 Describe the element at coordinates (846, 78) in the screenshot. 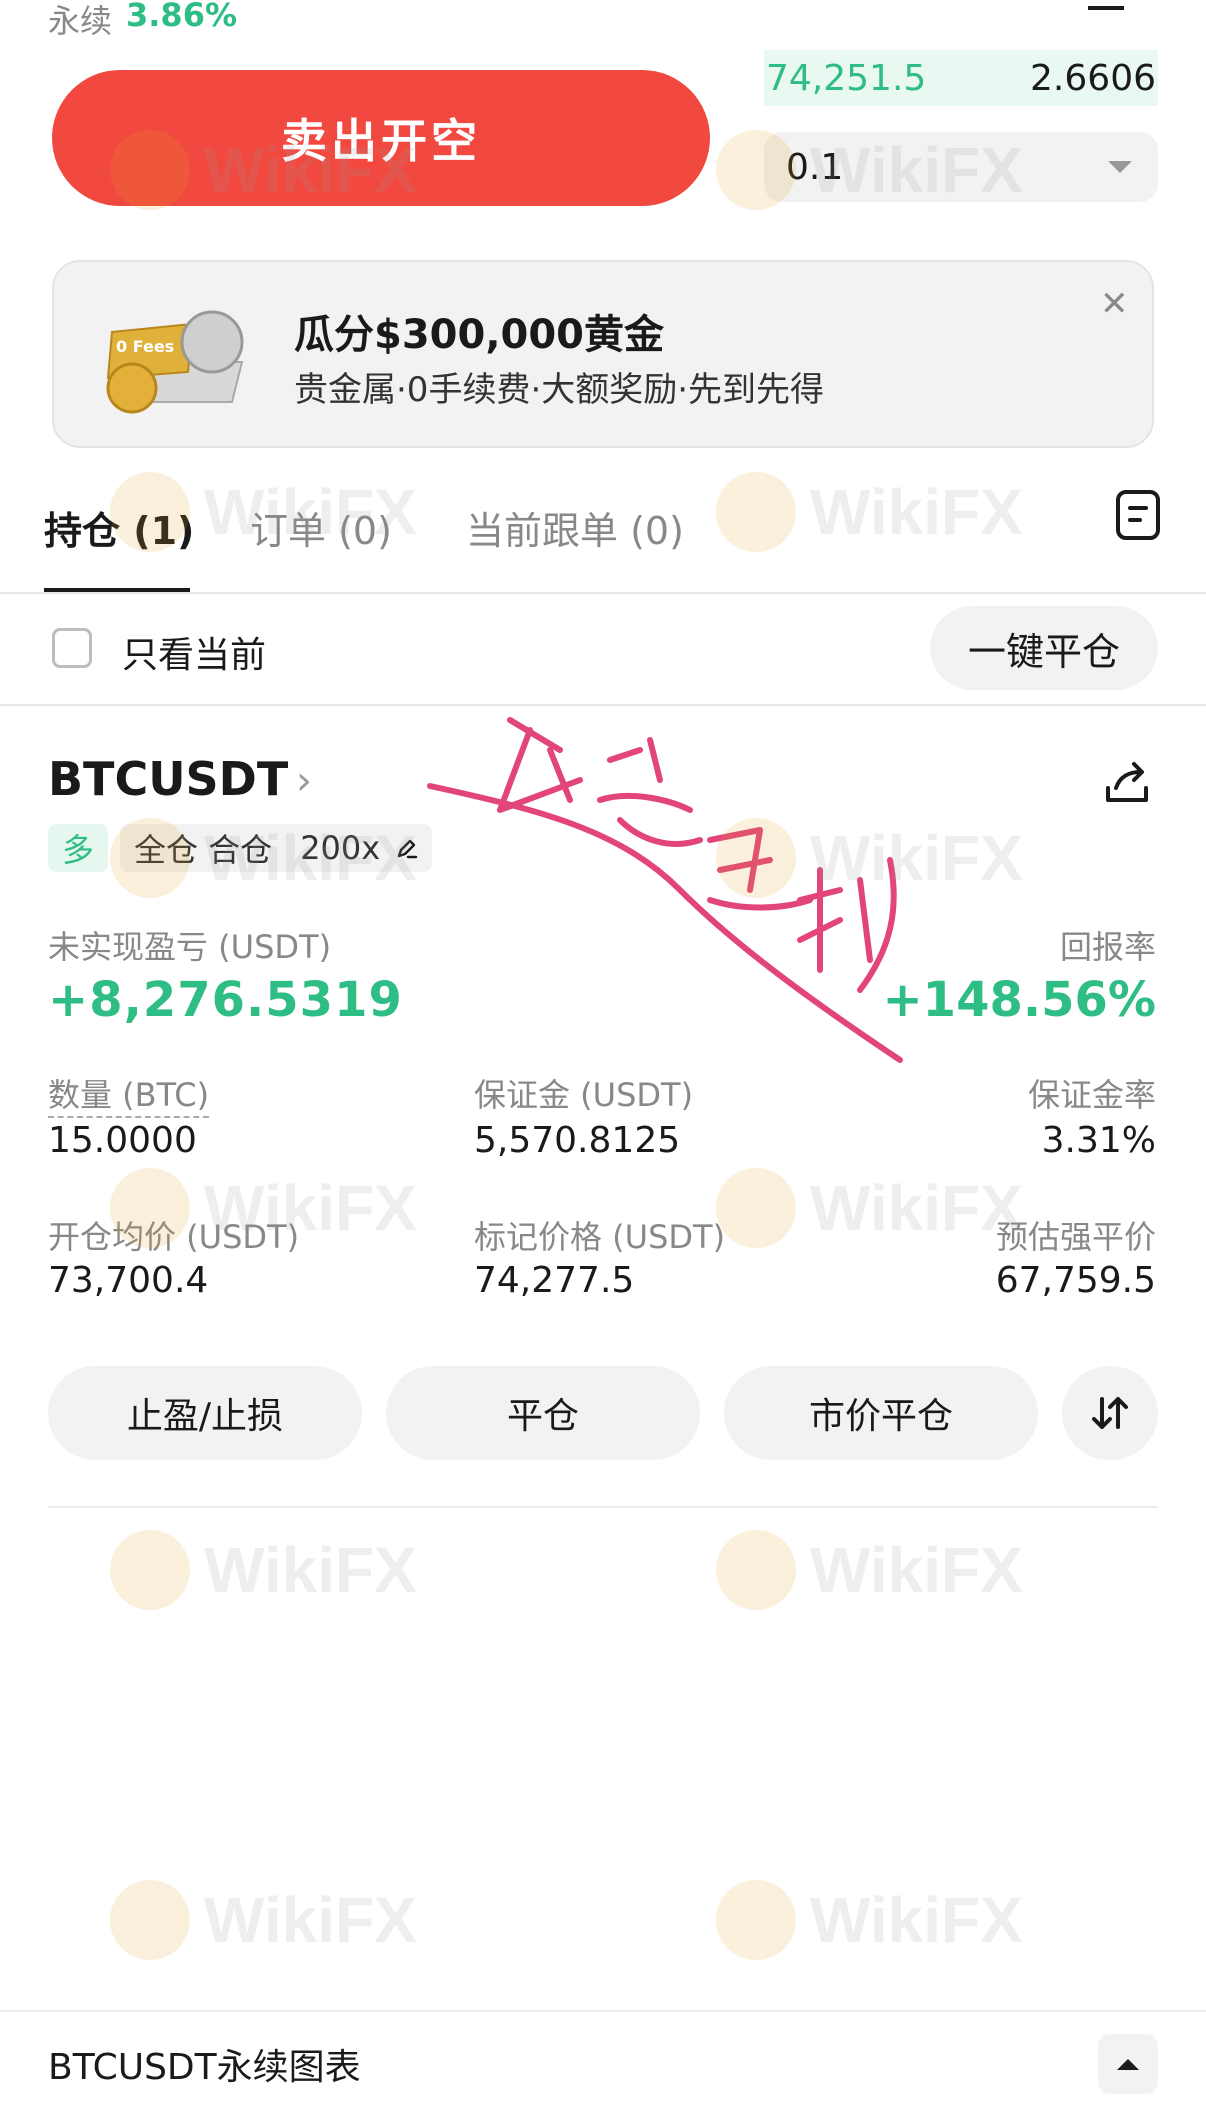

I see `orderbook-price: 74,251.5` at that location.